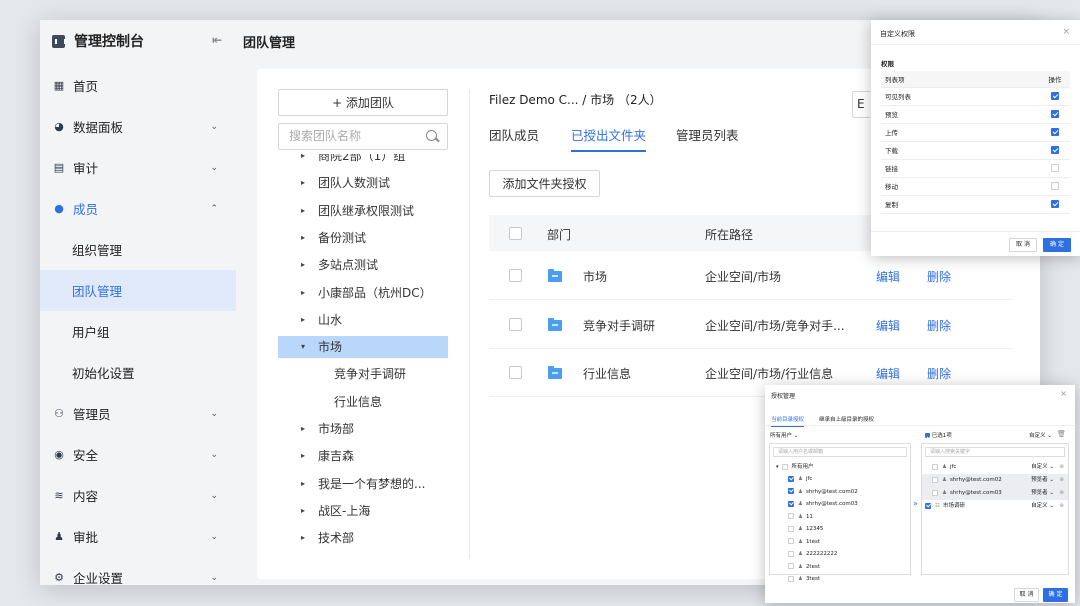  What do you see at coordinates (784, 466) in the screenshot?
I see `root-checkbox` at bounding box center [784, 466].